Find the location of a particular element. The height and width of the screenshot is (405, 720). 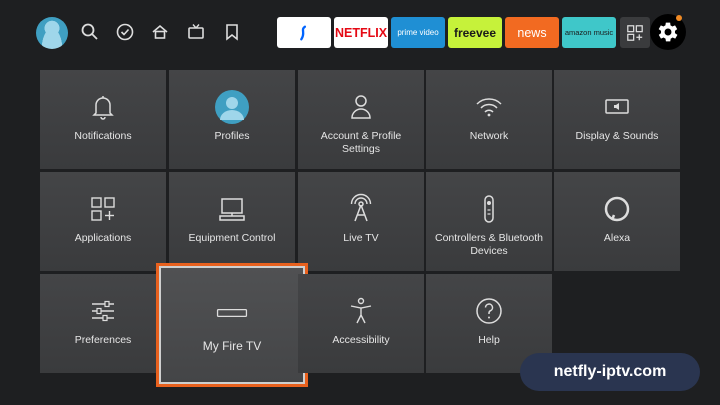

tile-my-fire-tv: My Fire TV is located at coordinates (232, 325).